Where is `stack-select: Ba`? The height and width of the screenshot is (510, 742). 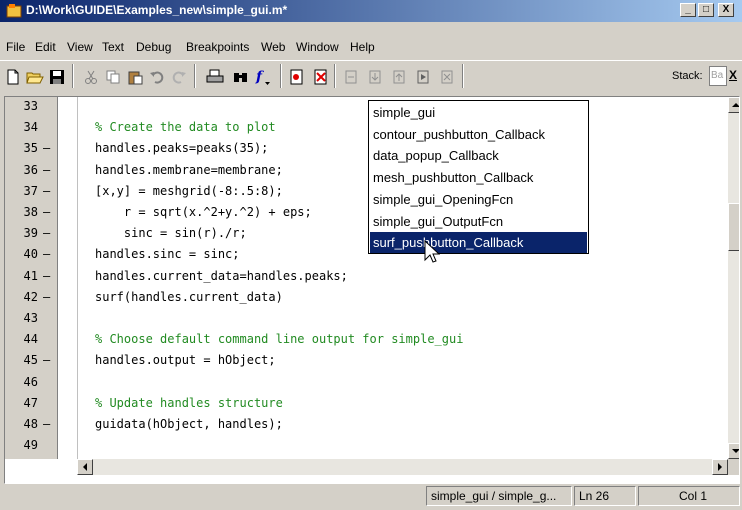
stack-select: Ba is located at coordinates (718, 76).